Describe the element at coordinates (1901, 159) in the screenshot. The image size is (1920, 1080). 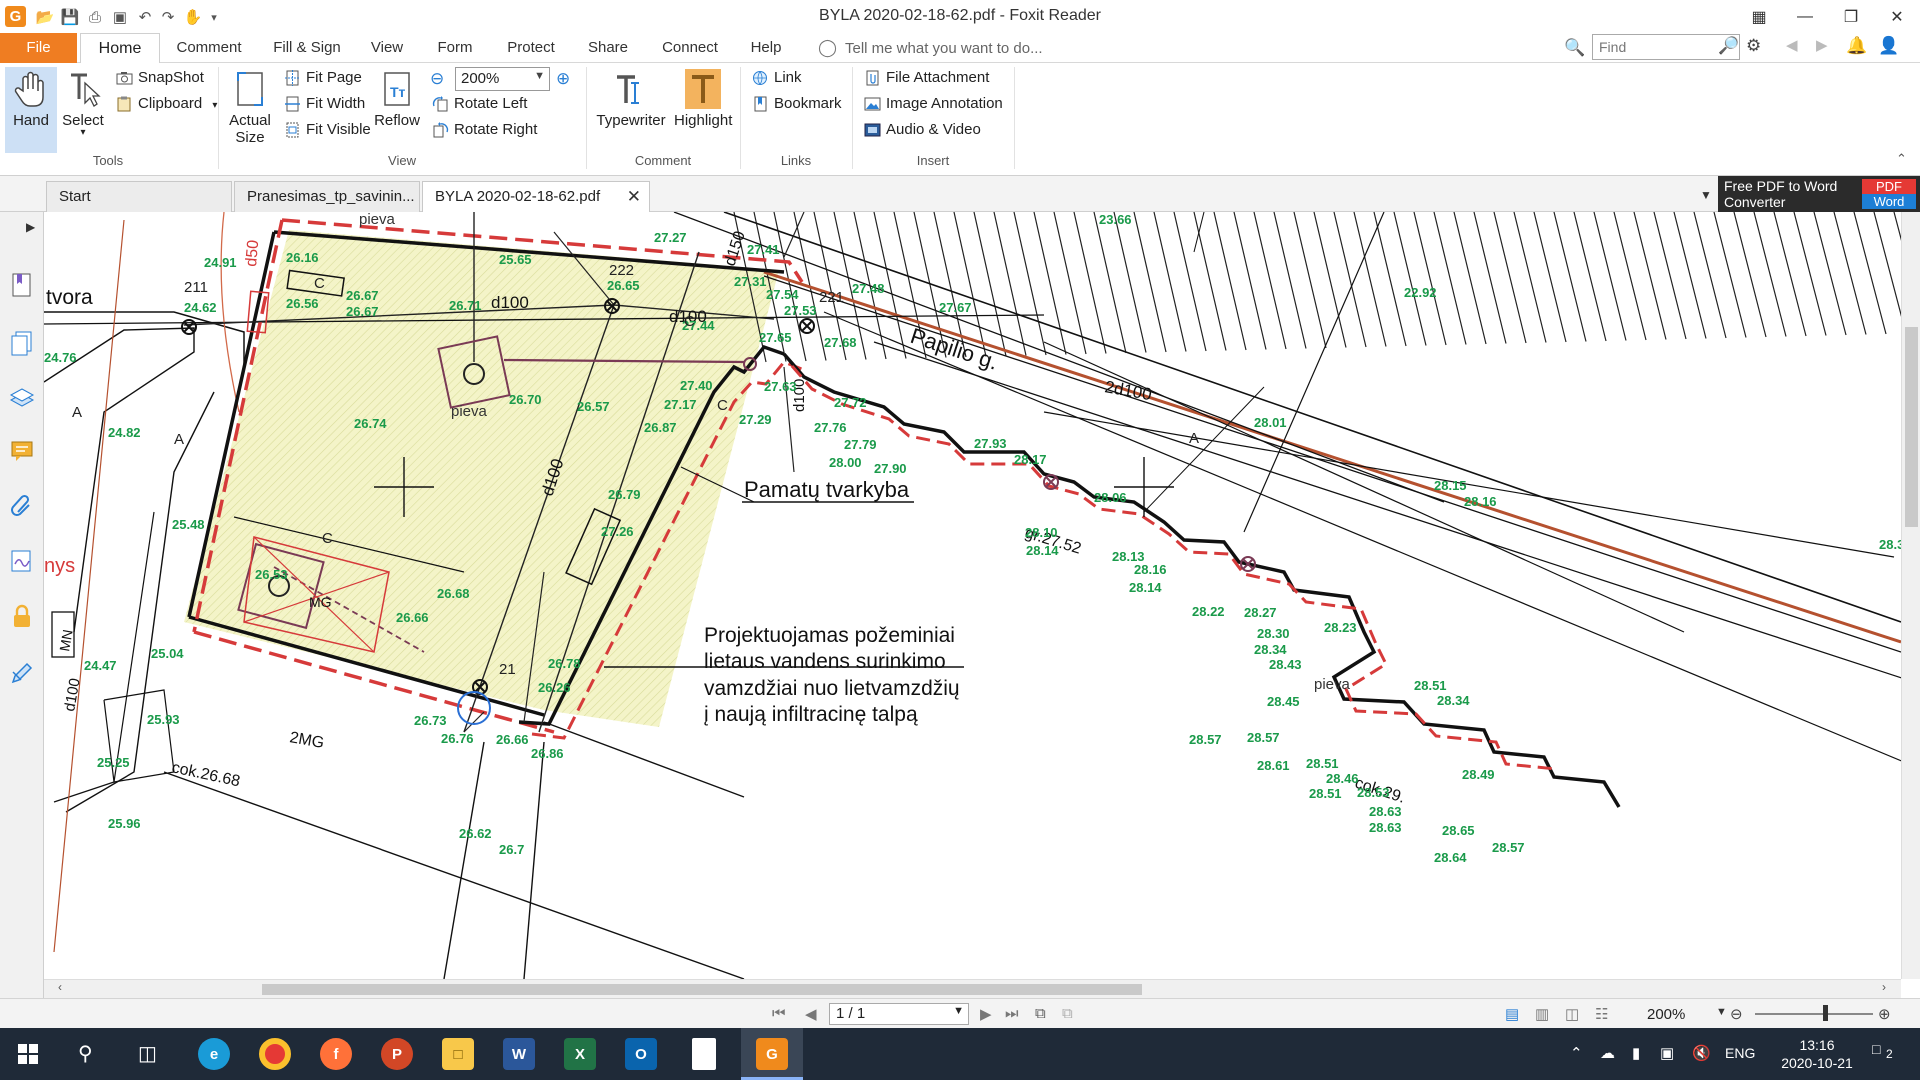
I see `collapse-ribbon-icon: ⌃` at that location.